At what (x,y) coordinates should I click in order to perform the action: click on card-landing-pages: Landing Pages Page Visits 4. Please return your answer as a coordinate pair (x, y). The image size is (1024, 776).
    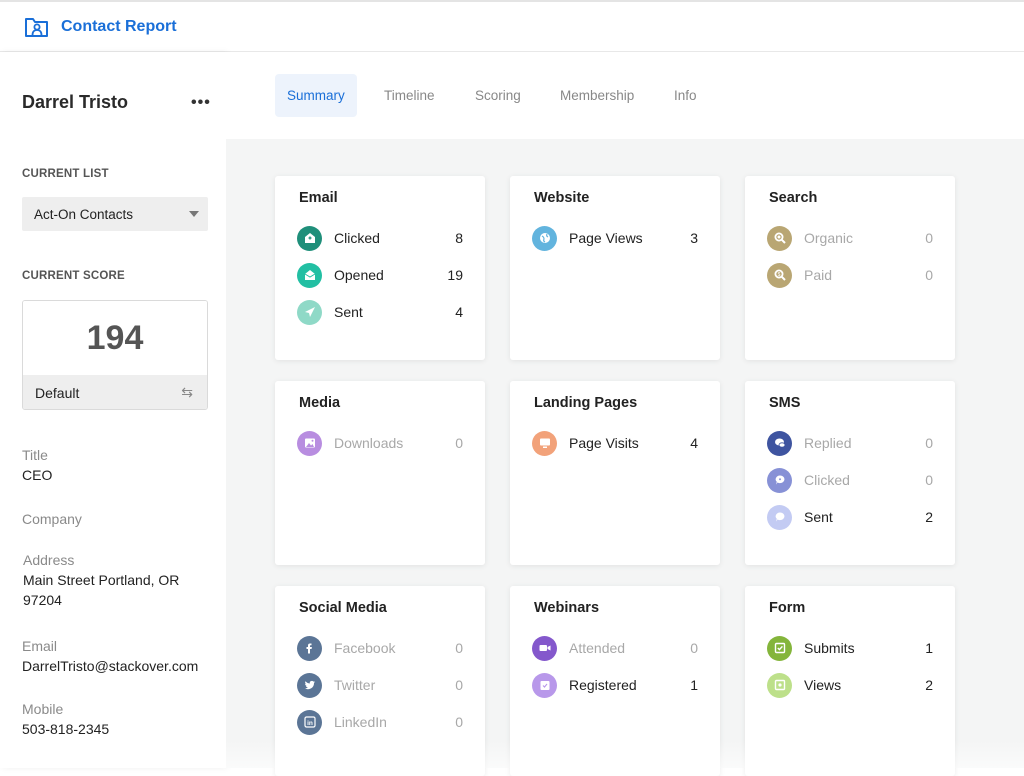
    Looking at the image, I should click on (615, 473).